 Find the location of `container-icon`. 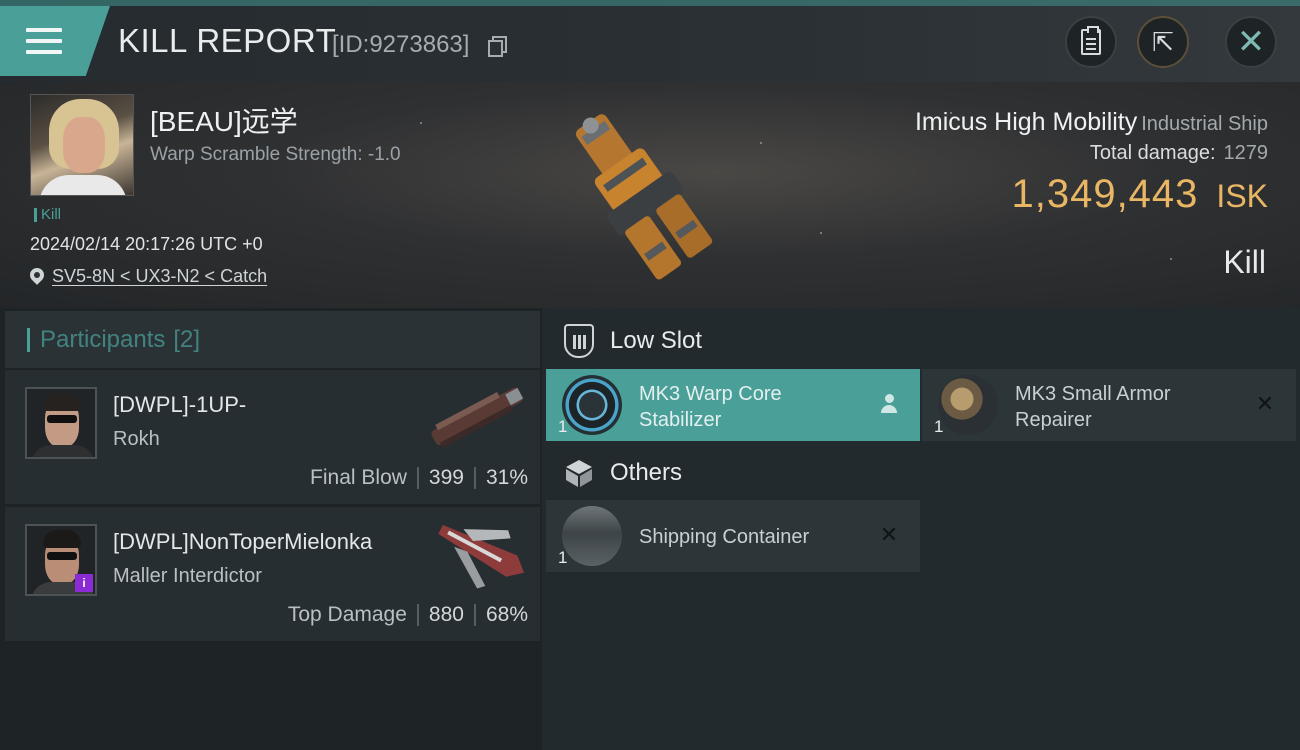

container-icon is located at coordinates (592, 536).